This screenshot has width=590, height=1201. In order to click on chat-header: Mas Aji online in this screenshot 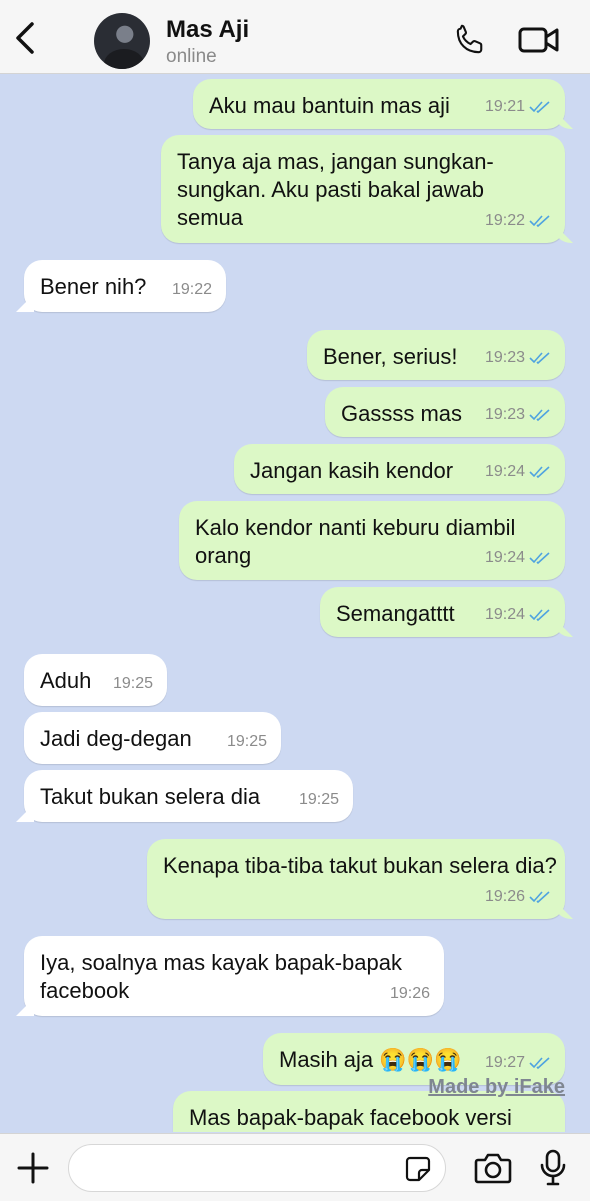, I will do `click(295, 37)`.